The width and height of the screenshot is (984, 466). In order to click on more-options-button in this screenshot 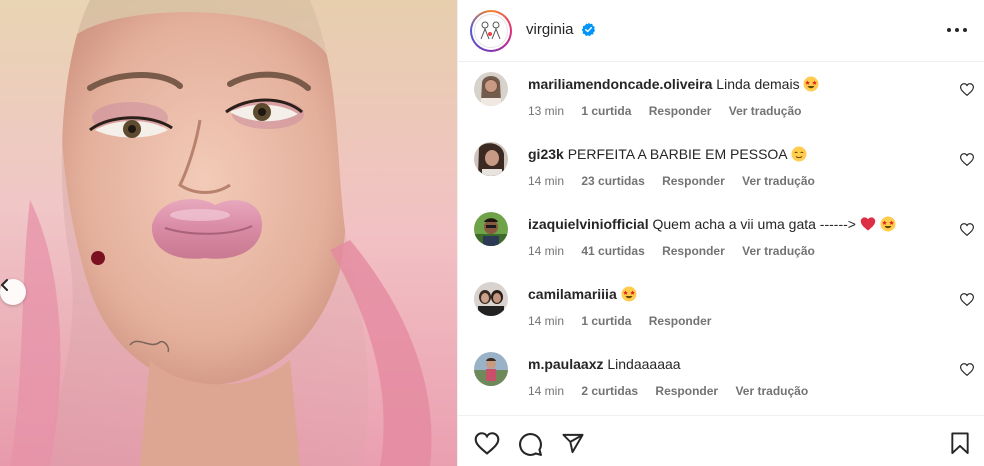, I will do `click(957, 30)`.